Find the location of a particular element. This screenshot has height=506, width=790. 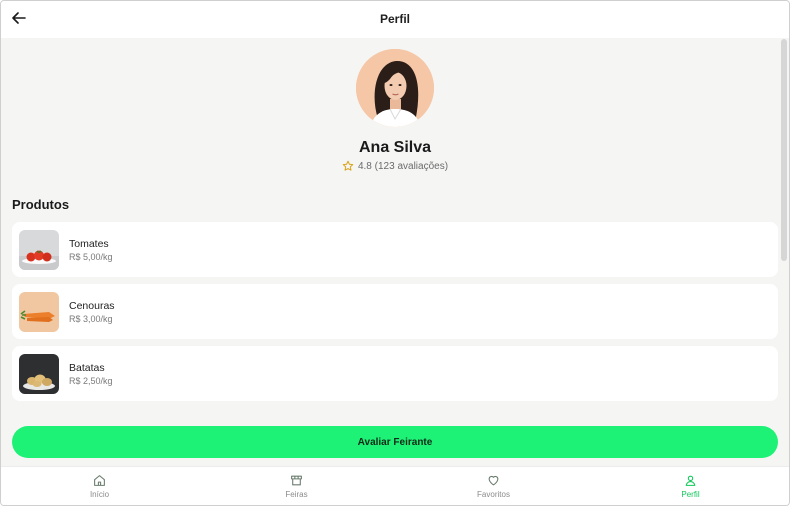

top-app-bar: Perfil is located at coordinates (395, 19).